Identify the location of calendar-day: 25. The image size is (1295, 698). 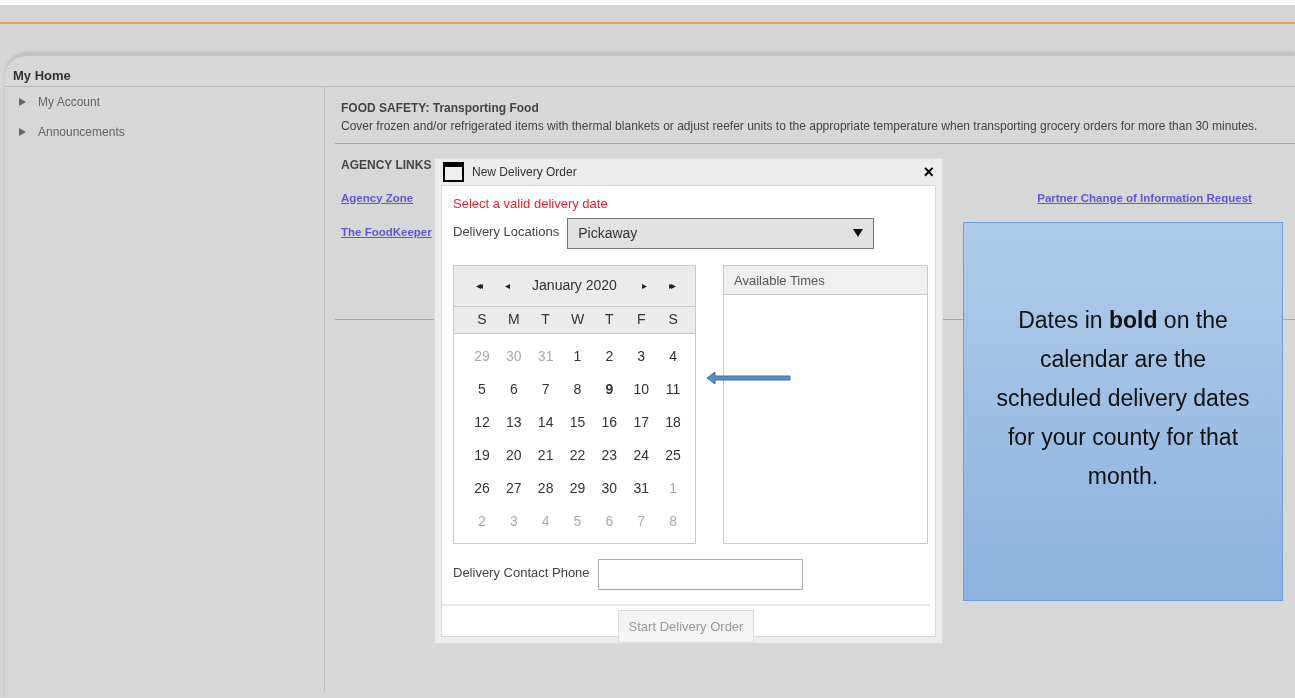
(673, 455).